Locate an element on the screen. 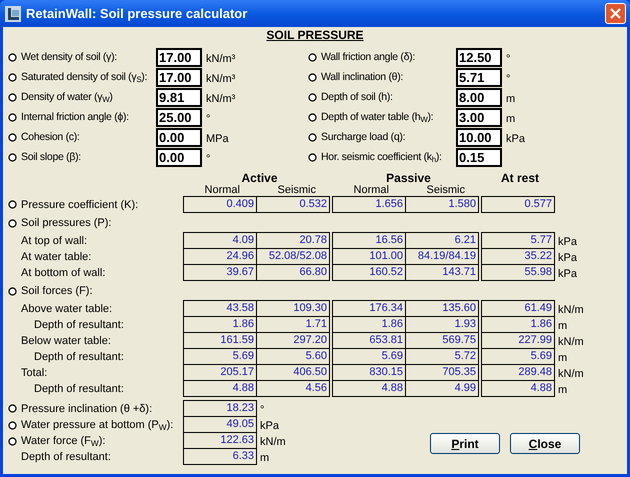 The height and width of the screenshot is (477, 630). input-field: 10.00 is located at coordinates (479, 137).